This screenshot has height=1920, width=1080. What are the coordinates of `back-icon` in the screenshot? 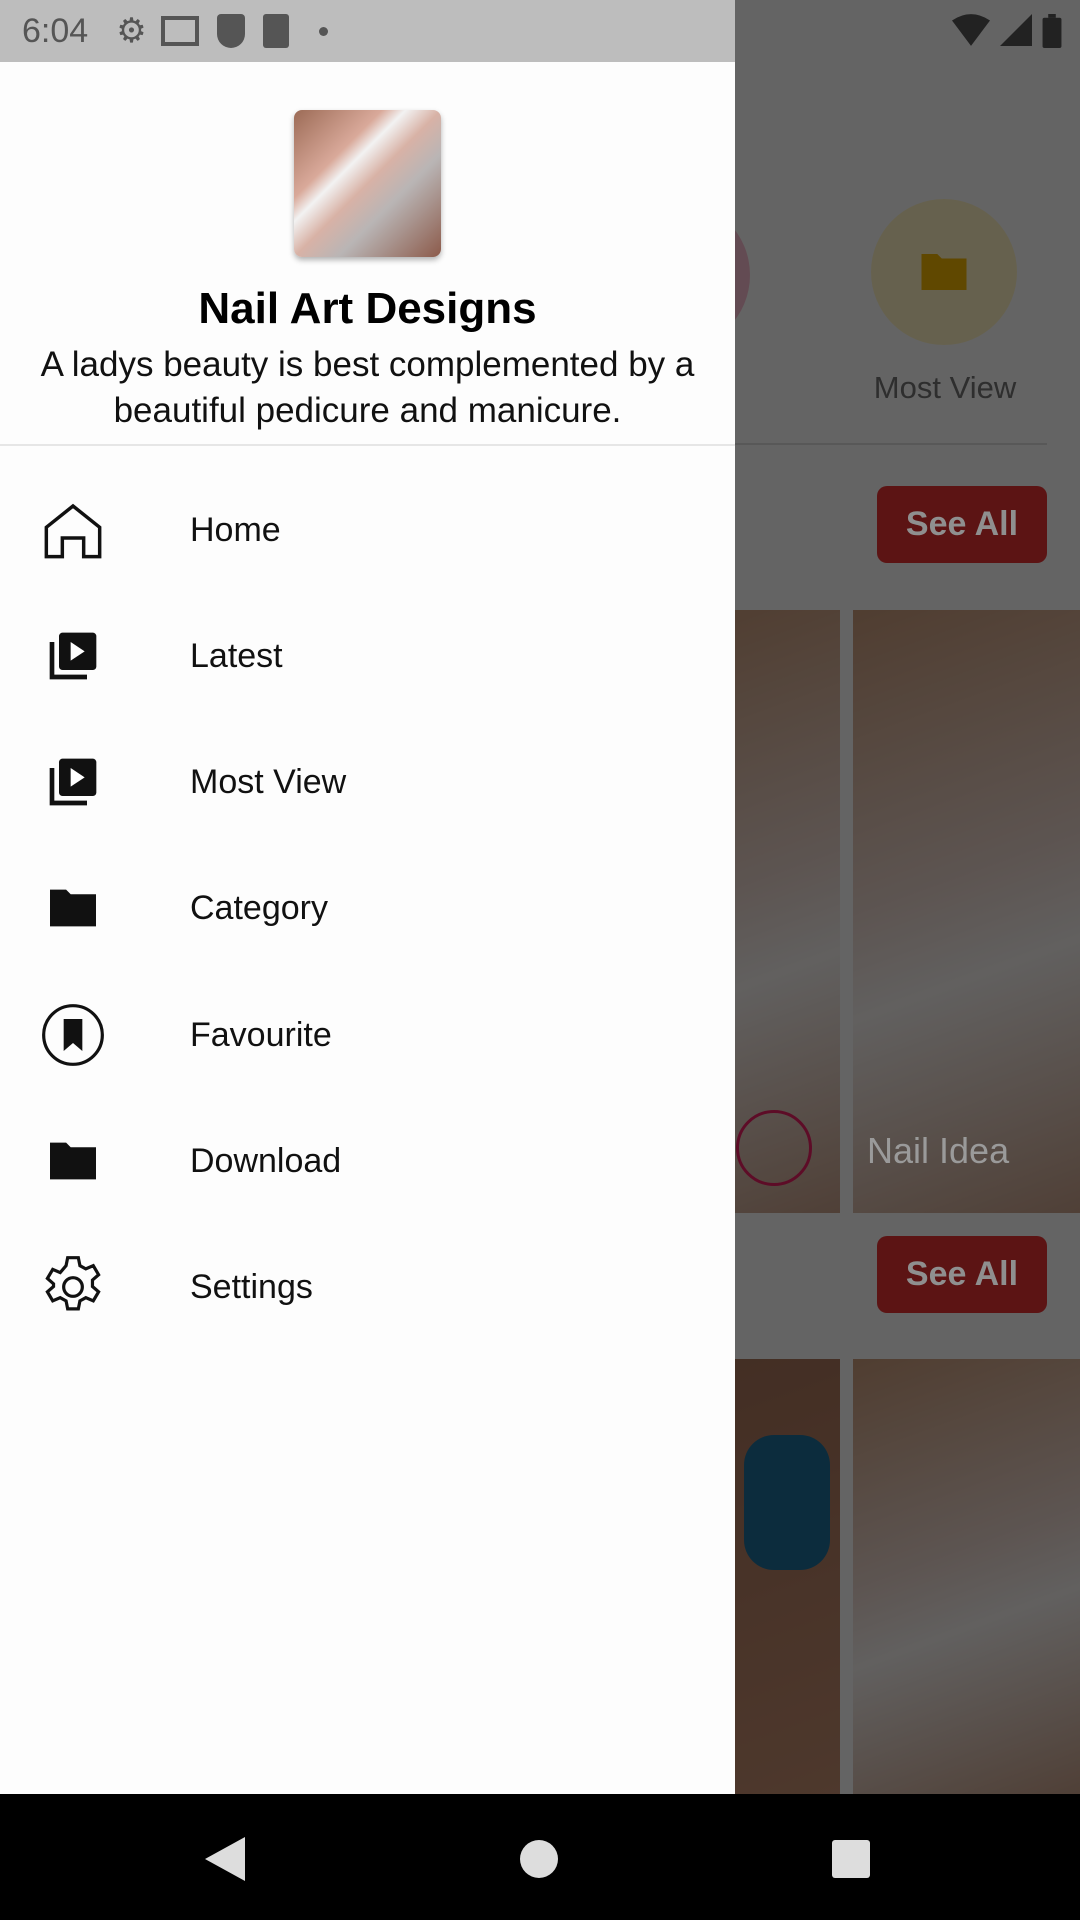 It's located at (225, 1859).